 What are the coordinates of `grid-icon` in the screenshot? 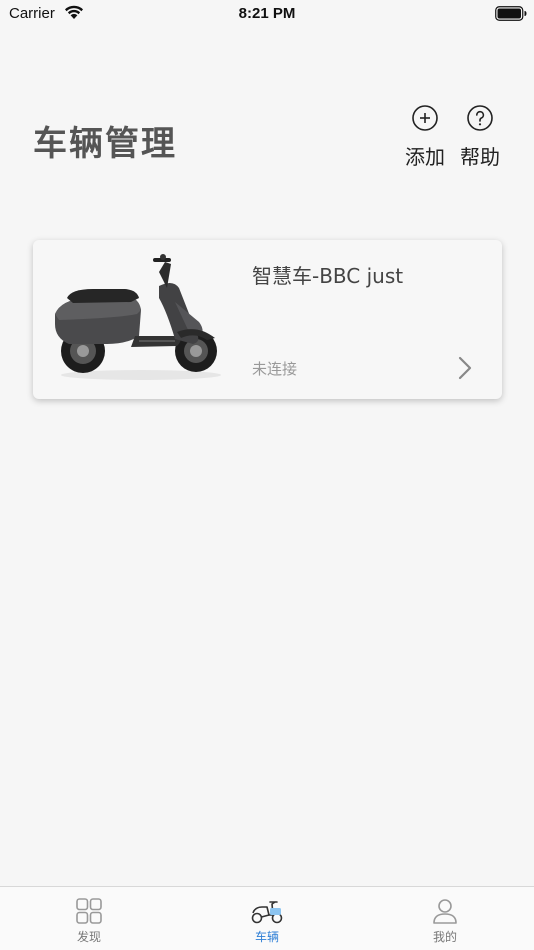 It's located at (89, 911).